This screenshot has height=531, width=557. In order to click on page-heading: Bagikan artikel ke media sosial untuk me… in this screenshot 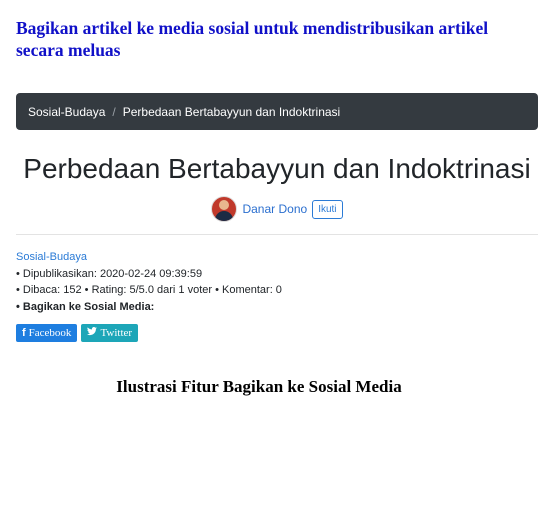, I will do `click(252, 39)`.